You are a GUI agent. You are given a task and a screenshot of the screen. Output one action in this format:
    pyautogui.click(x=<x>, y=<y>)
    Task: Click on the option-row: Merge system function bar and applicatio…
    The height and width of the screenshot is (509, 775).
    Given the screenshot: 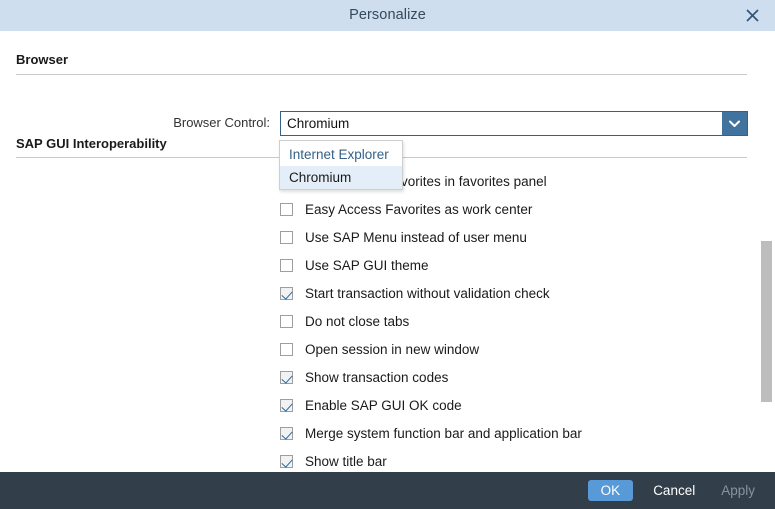 What is the action you would take?
    pyautogui.click(x=510, y=433)
    